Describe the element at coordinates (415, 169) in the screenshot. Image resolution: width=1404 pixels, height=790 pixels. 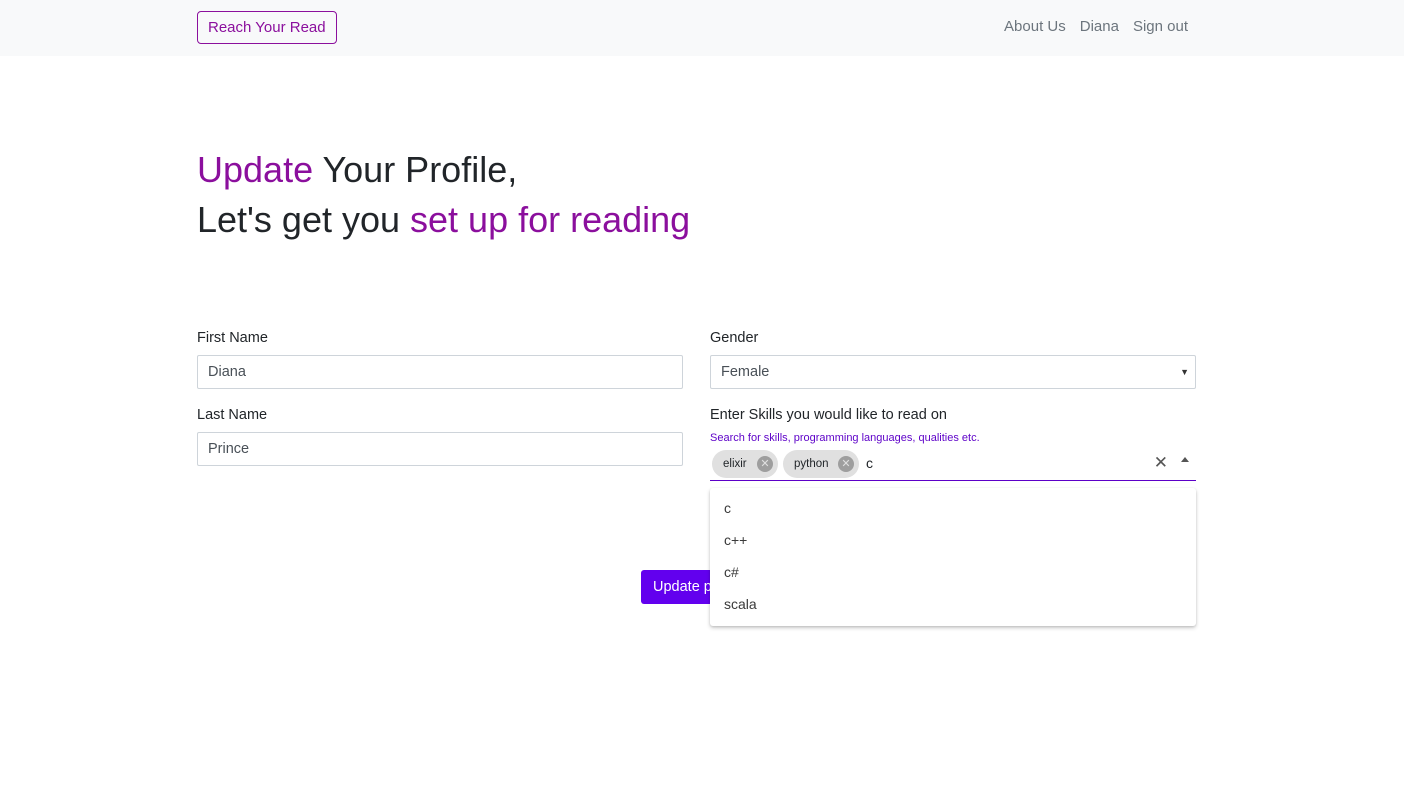
I see `heading-your-profile: Your Profile,` at that location.